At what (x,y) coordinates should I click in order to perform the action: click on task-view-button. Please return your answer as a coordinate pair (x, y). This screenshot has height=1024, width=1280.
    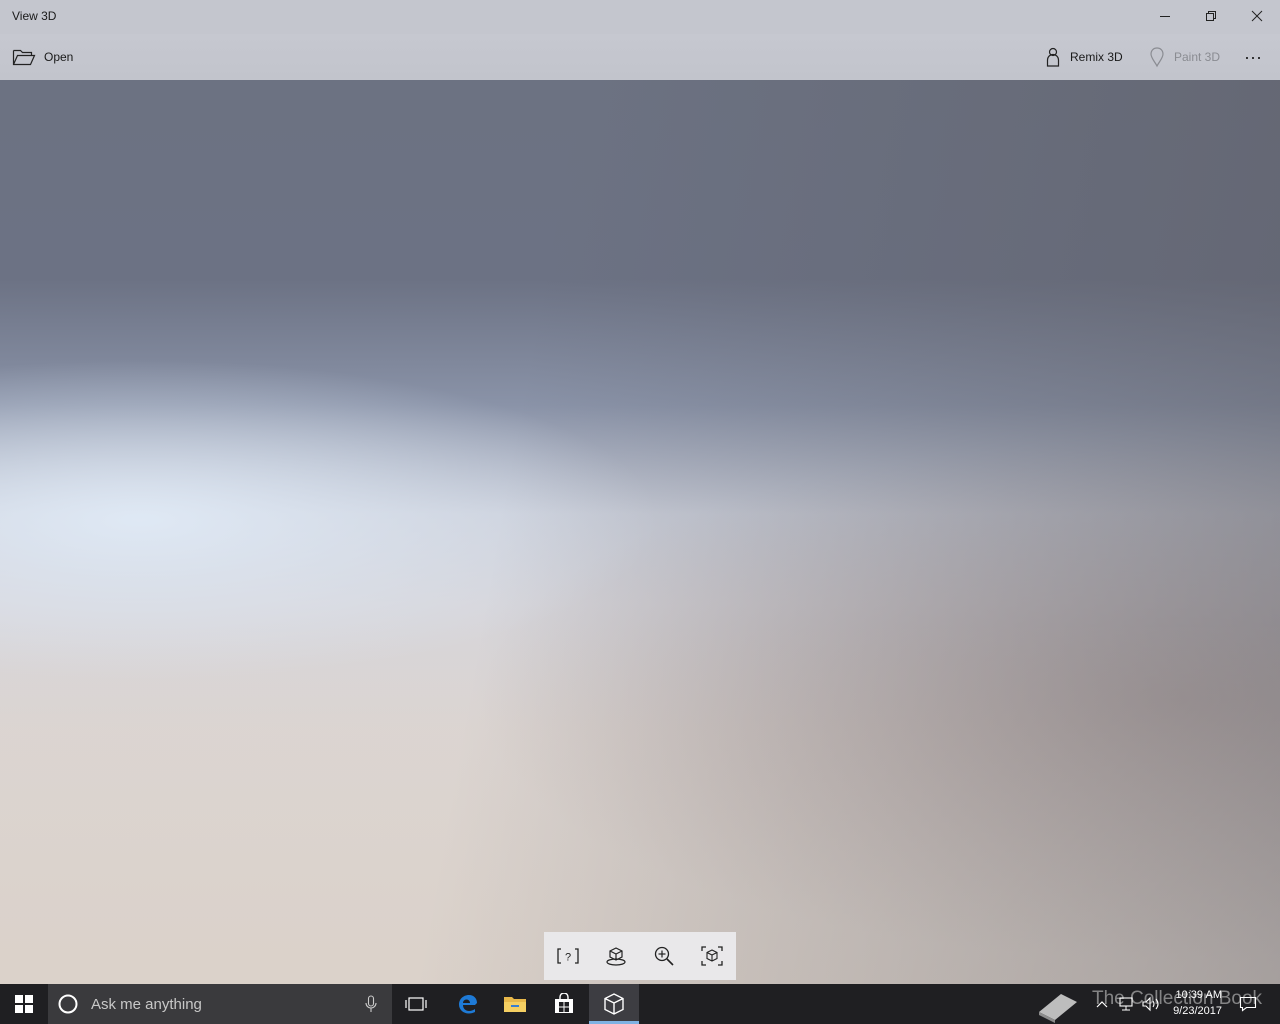
    Looking at the image, I should click on (416, 1004).